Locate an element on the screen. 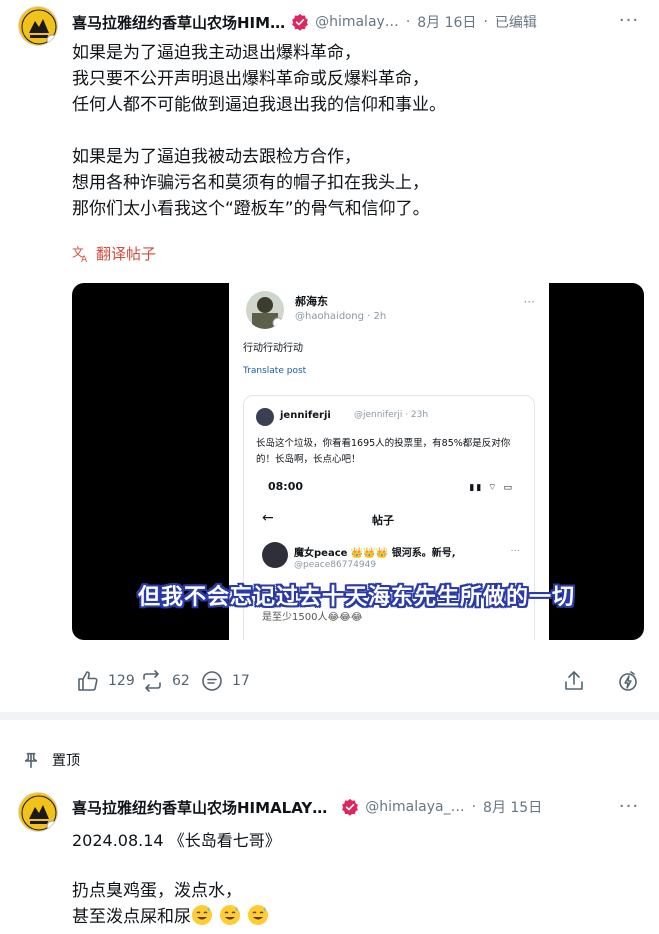 Image resolution: width=659 pixels, height=934 pixels. translate-icon: 文 A is located at coordinates (80, 254).